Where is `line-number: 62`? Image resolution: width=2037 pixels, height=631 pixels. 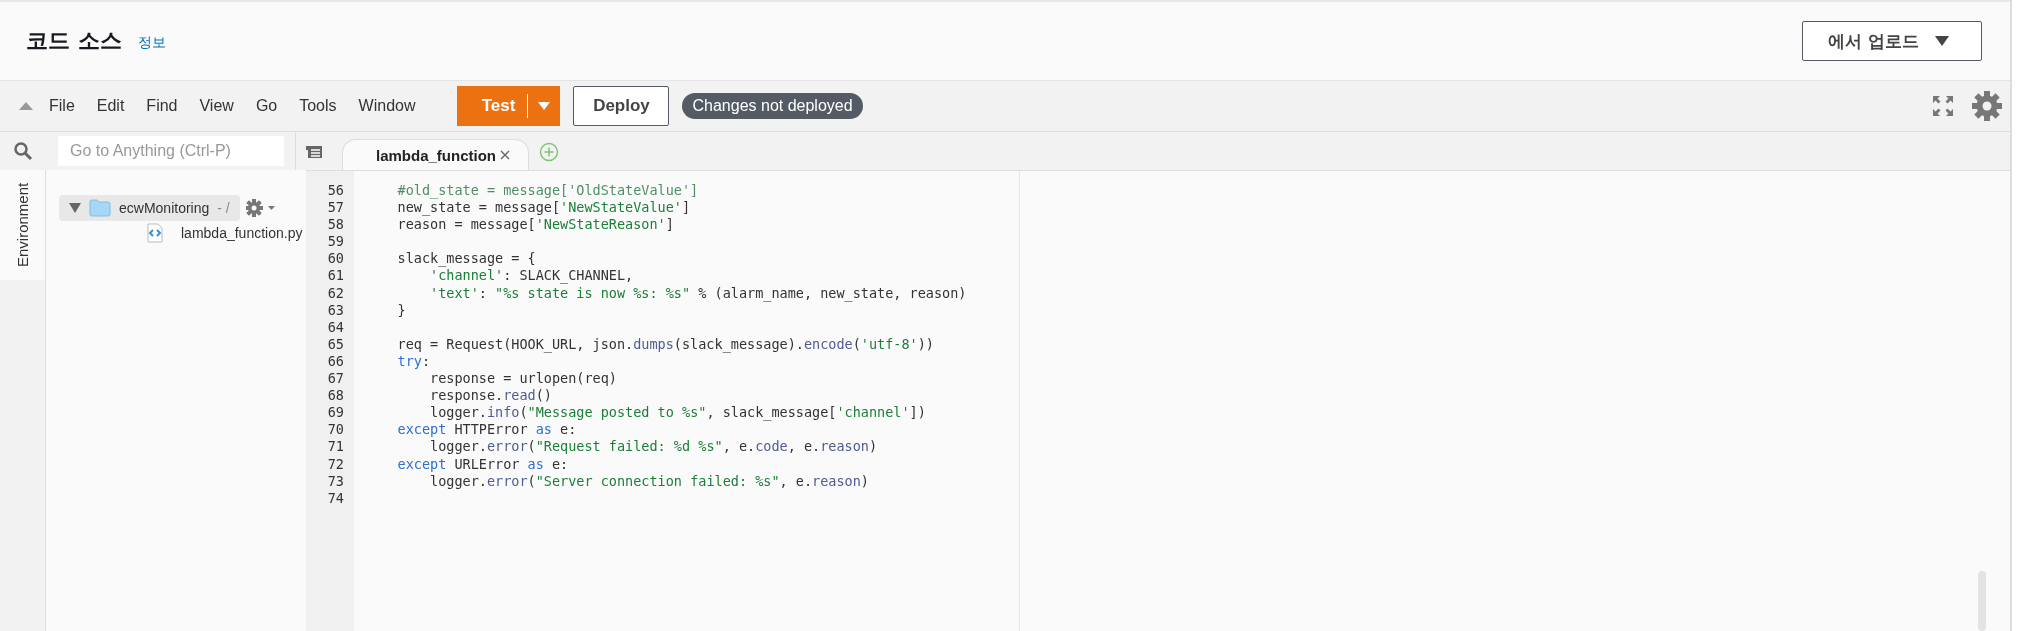 line-number: 62 is located at coordinates (335, 293).